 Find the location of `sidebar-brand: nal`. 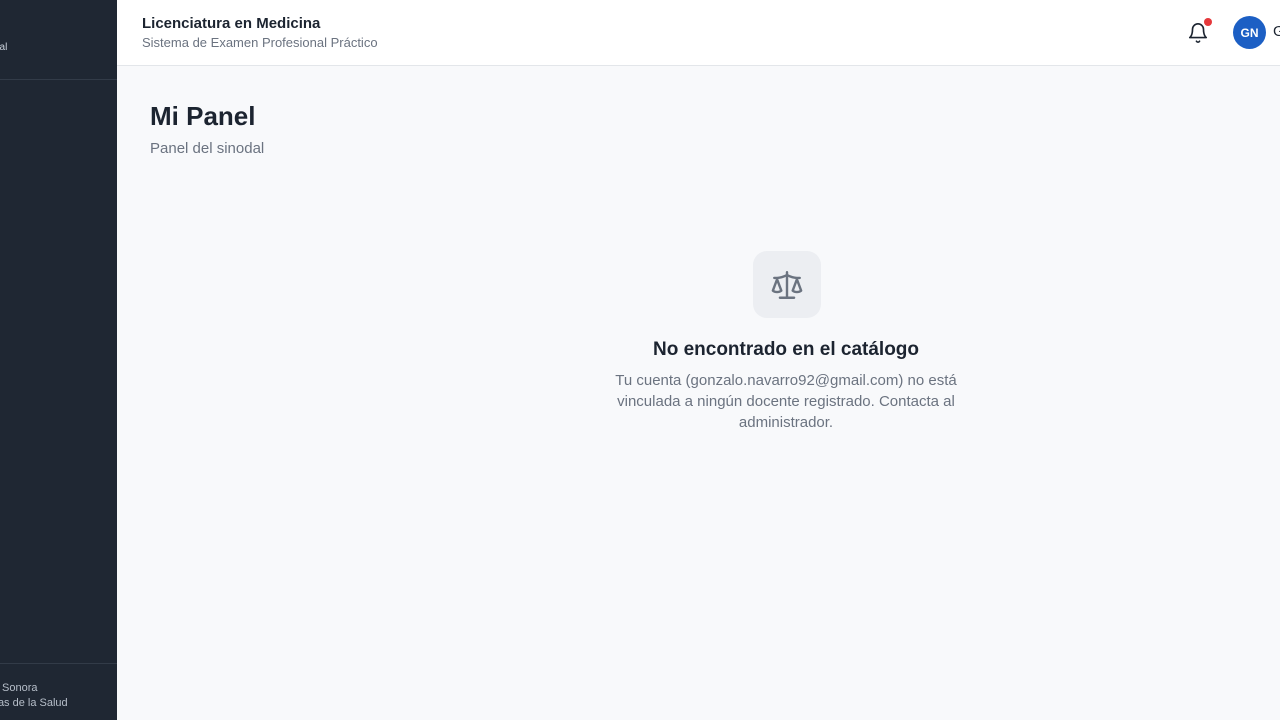

sidebar-brand: nal is located at coordinates (58, 40).